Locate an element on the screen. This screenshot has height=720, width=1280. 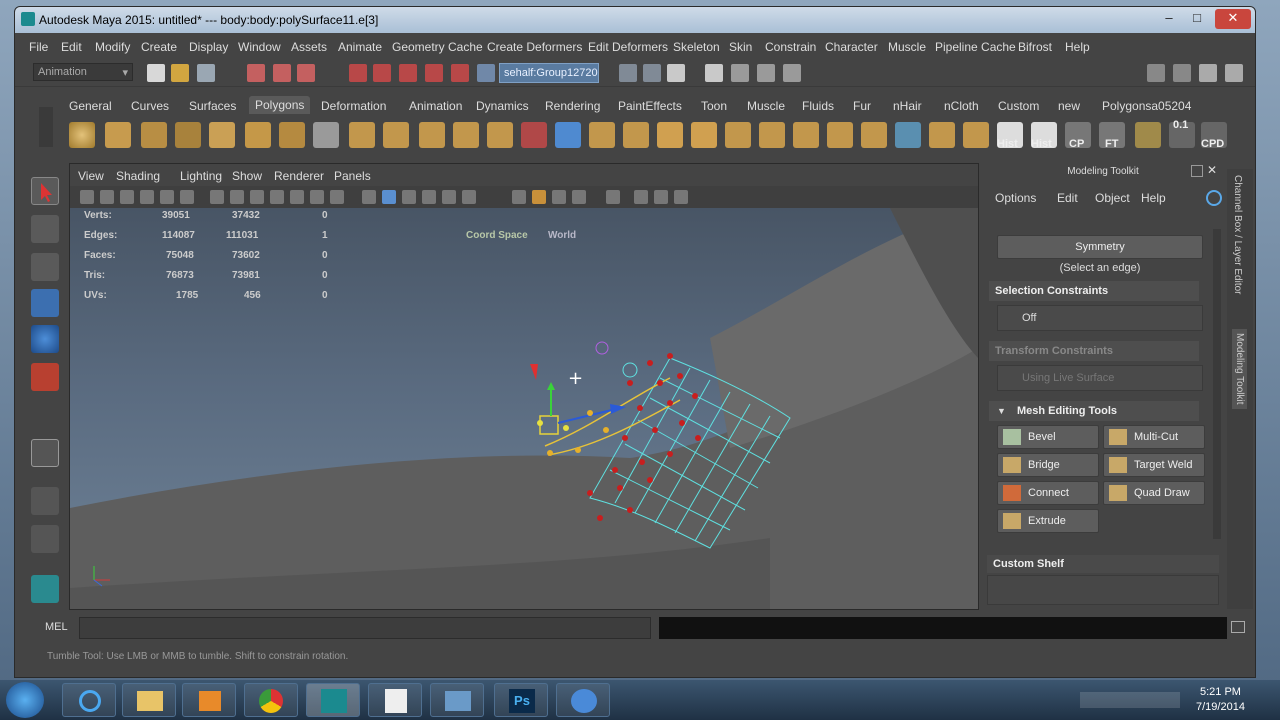
offset-edge-loop-icon is located at coordinates (806, 135).